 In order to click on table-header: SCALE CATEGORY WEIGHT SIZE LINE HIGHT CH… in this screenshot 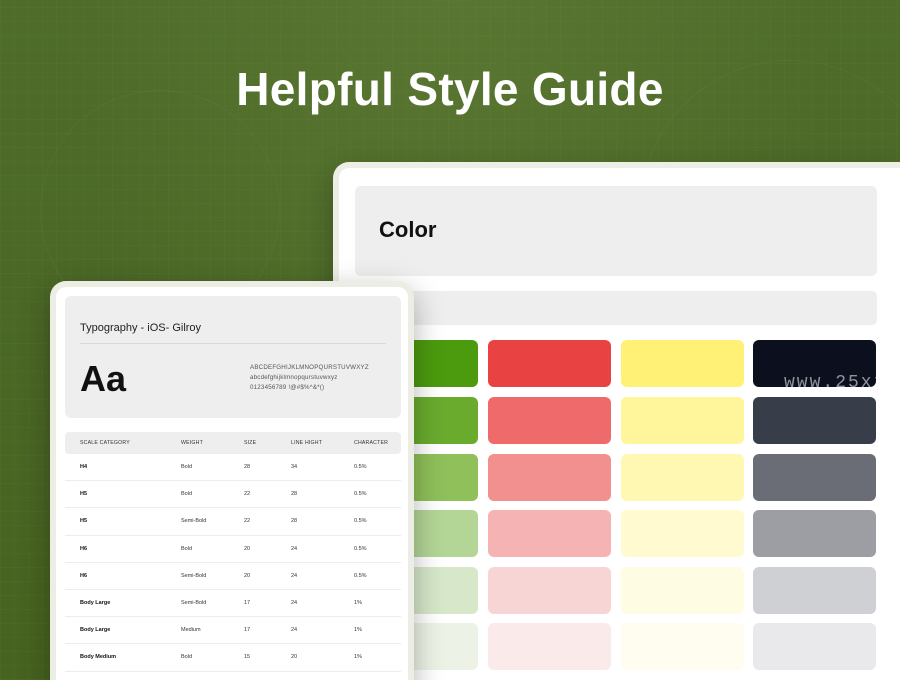, I will do `click(233, 443)`.